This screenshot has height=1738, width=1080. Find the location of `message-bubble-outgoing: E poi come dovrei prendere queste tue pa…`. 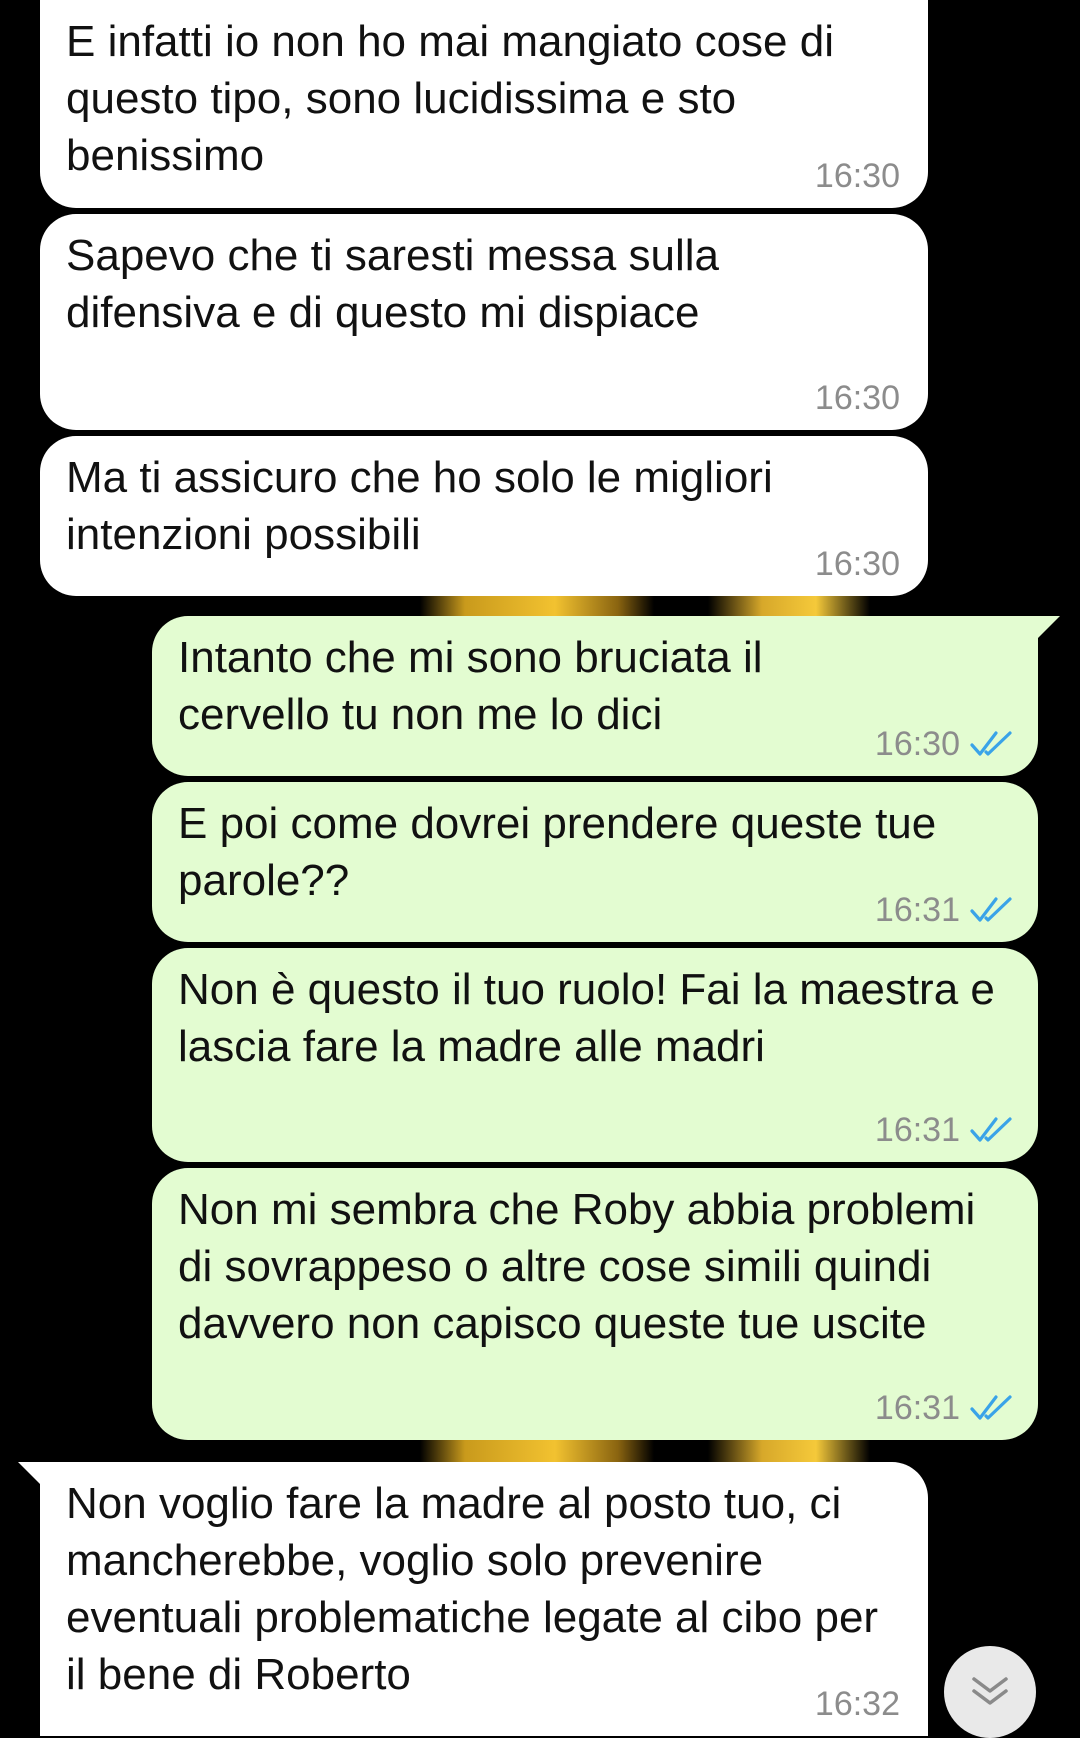

message-bubble-outgoing: E poi come dovrei prendere queste tue pa… is located at coordinates (595, 862).